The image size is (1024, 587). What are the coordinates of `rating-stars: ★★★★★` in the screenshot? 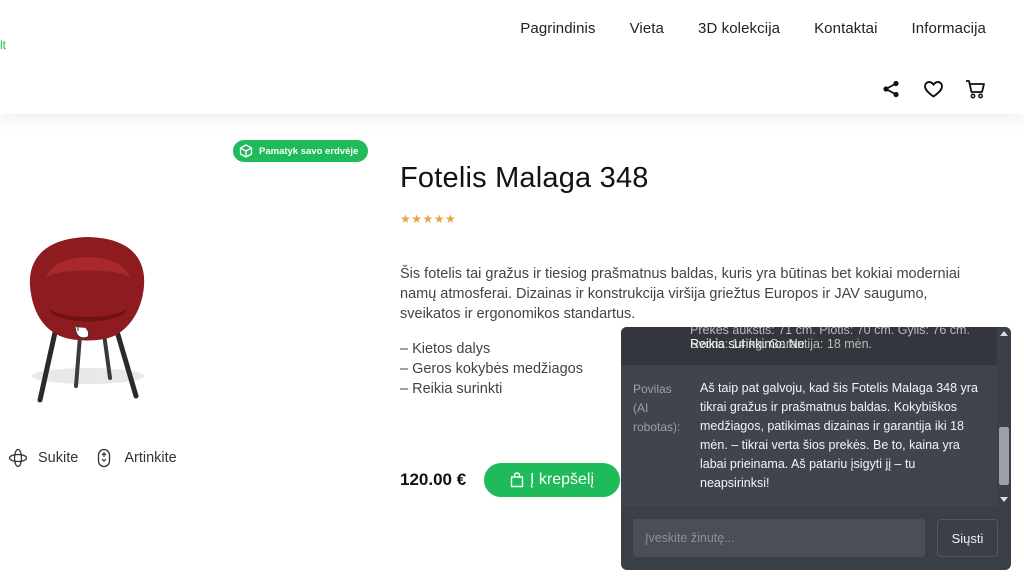 It's located at (428, 219).